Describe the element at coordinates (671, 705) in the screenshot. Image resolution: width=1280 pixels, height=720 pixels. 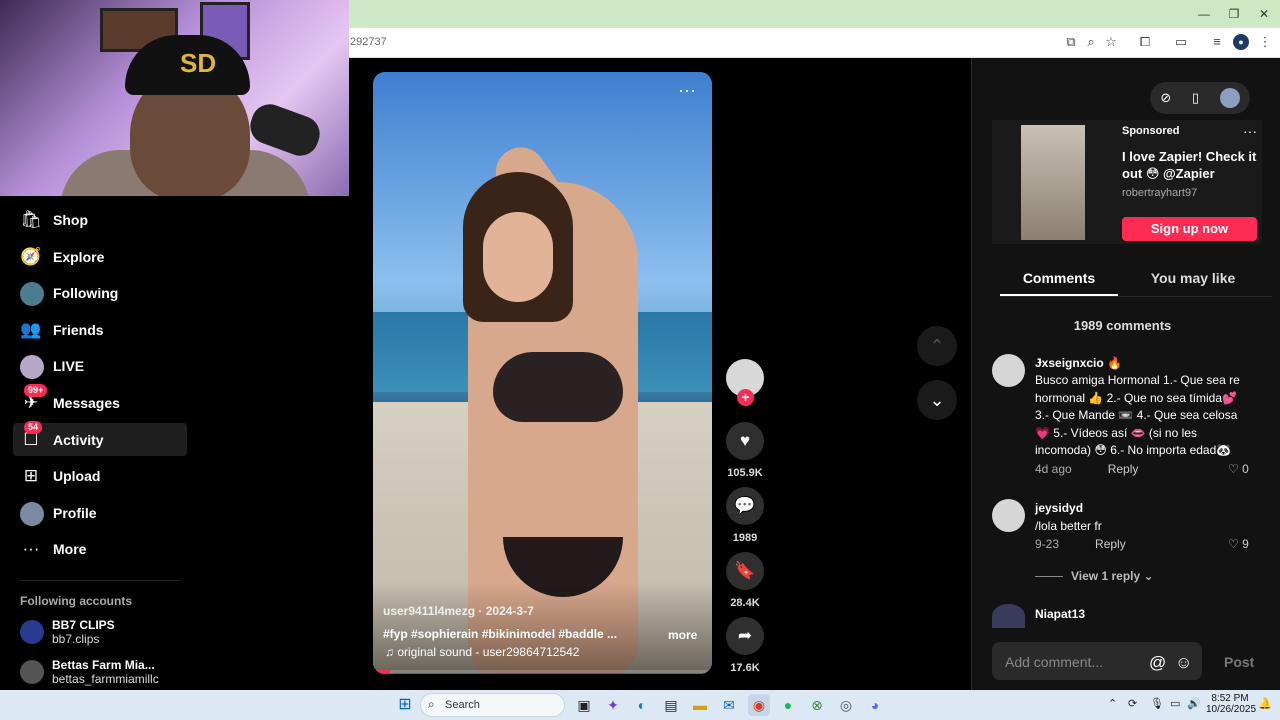
I see `store-icon: ▤` at that location.